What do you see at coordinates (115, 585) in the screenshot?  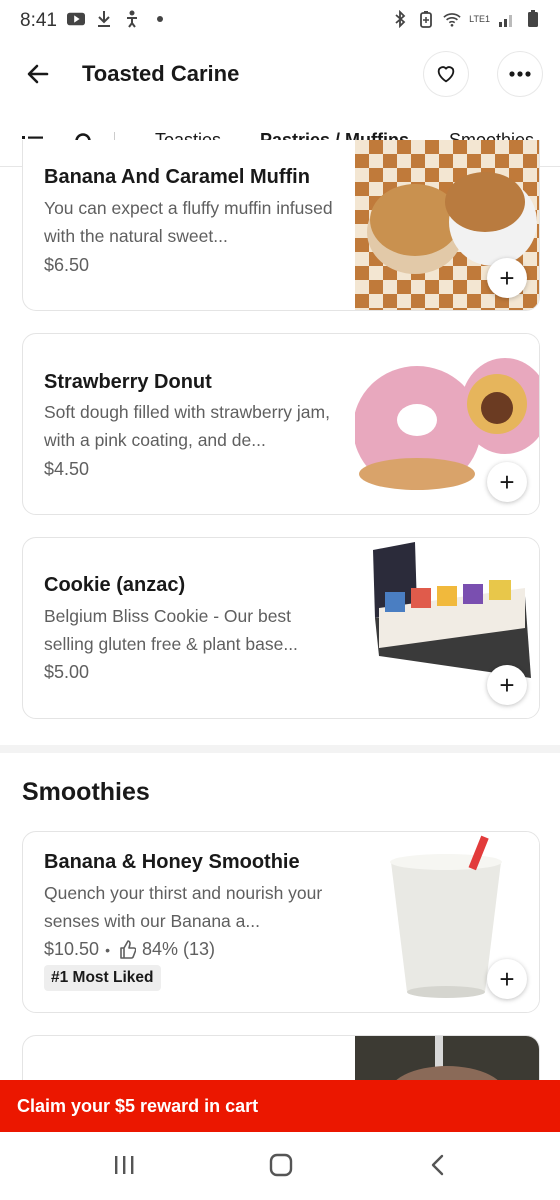 I see `item-name: Cookie (anzac)` at bounding box center [115, 585].